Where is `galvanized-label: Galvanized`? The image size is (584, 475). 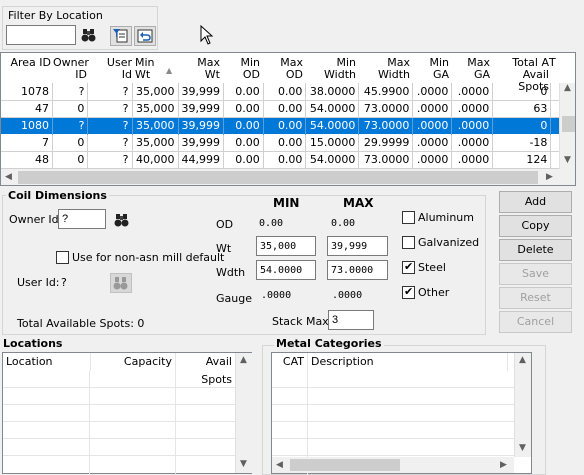
galvanized-label: Galvanized is located at coordinates (449, 242).